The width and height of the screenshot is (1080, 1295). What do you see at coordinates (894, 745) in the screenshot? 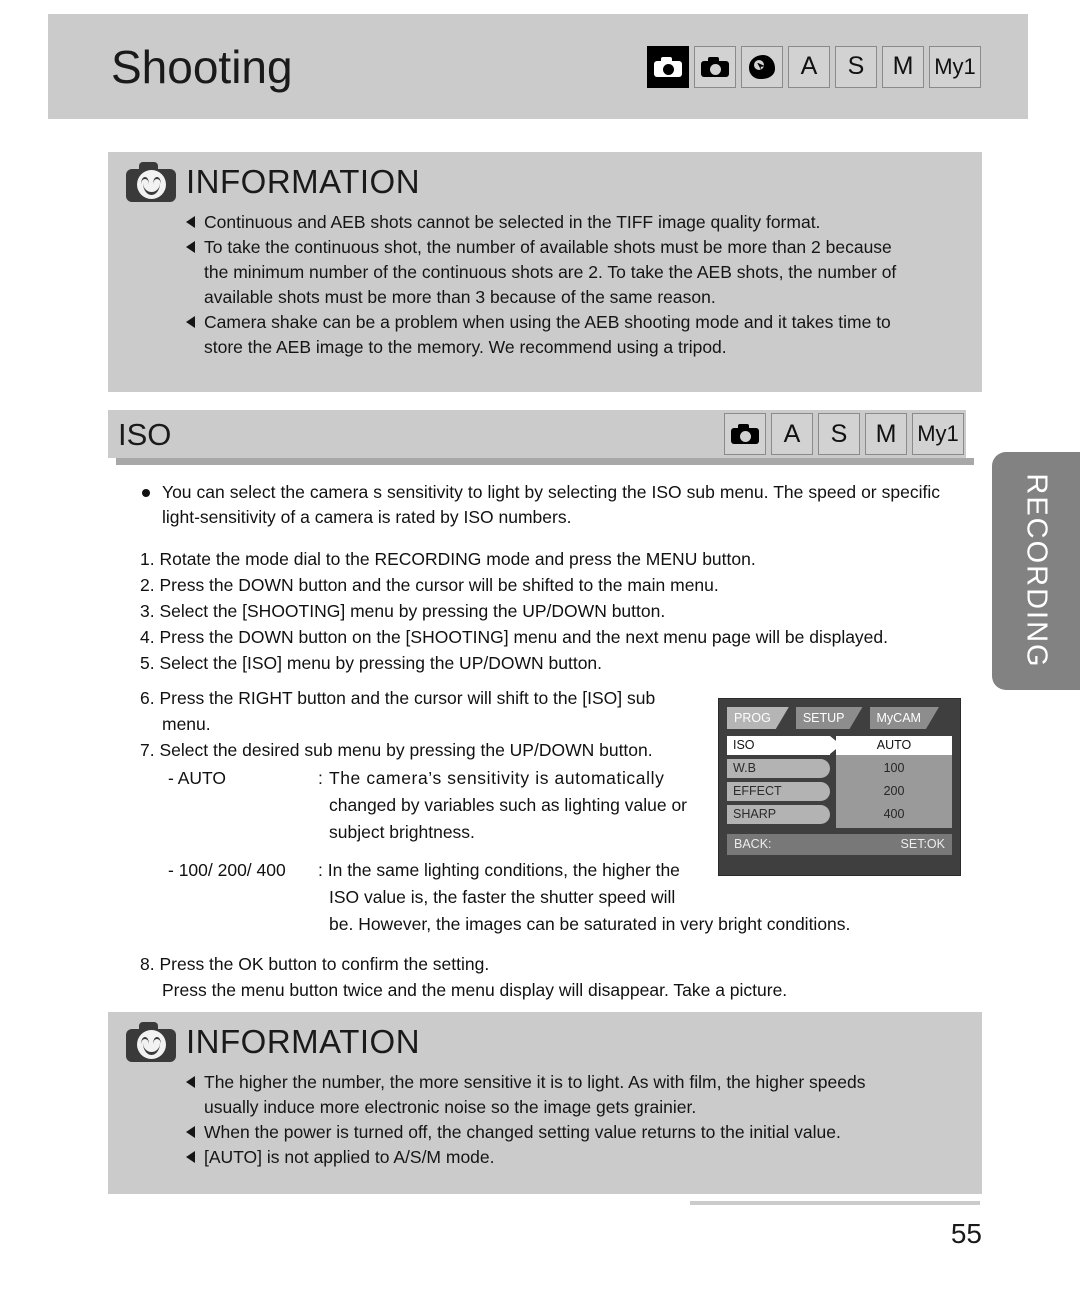
I see `lcd-option-auto: AUTO` at bounding box center [894, 745].